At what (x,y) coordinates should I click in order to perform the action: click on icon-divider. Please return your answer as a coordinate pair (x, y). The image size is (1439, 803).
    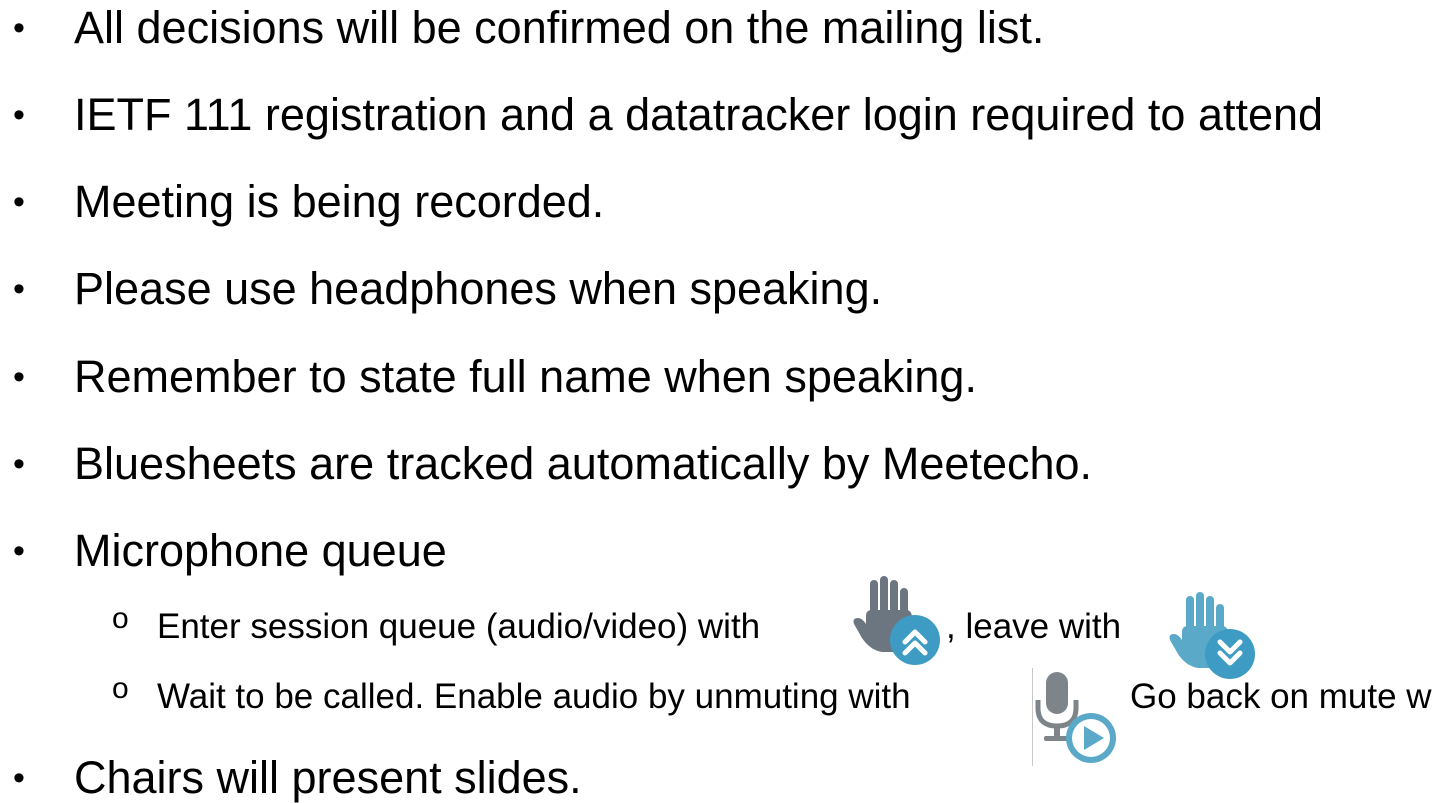
    Looking at the image, I should click on (1032, 717).